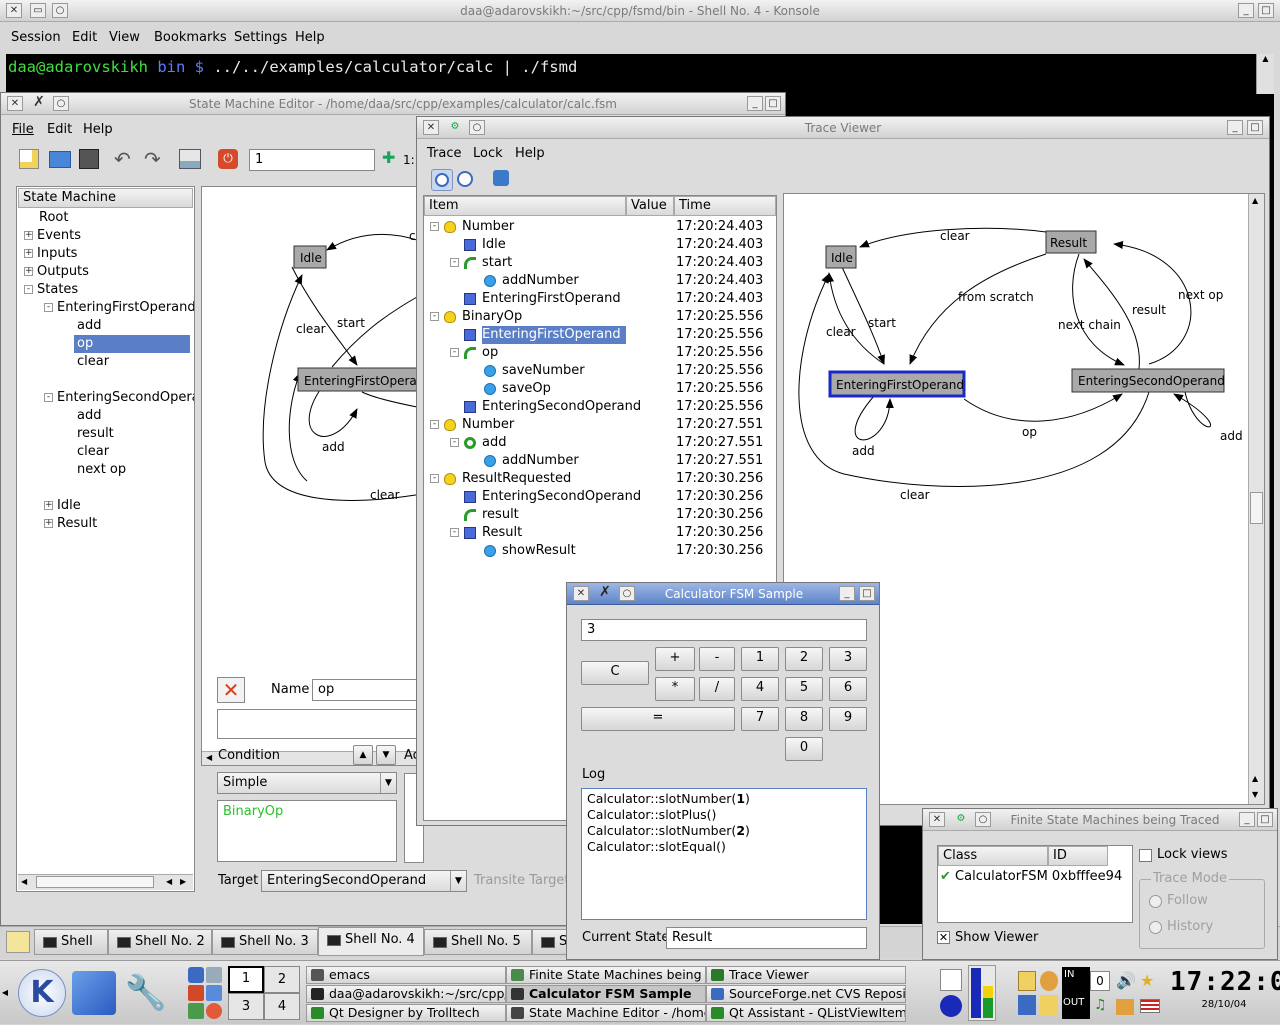 Image resolution: width=1280 pixels, height=1025 pixels. What do you see at coordinates (231, 690) in the screenshot?
I see `delete-transition-button: ✕` at bounding box center [231, 690].